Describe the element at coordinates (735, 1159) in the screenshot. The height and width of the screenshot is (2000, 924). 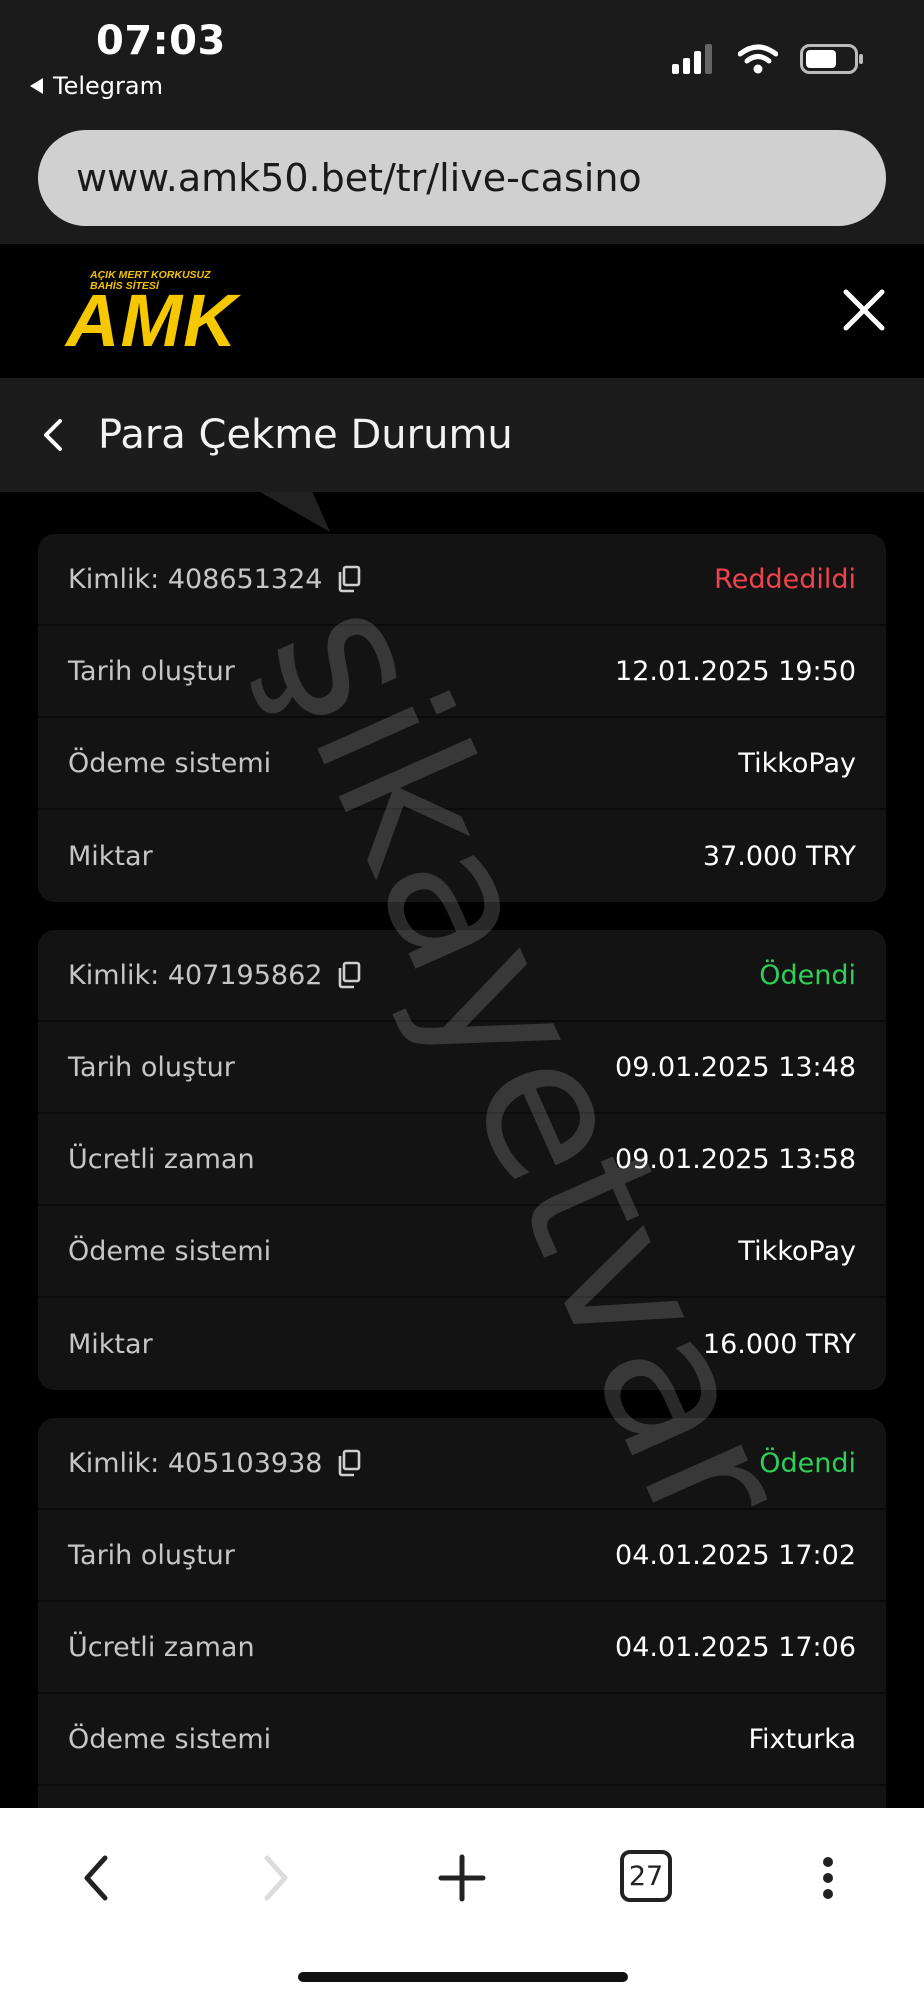
I see `detail-value: 09.01.2025 13:58` at that location.